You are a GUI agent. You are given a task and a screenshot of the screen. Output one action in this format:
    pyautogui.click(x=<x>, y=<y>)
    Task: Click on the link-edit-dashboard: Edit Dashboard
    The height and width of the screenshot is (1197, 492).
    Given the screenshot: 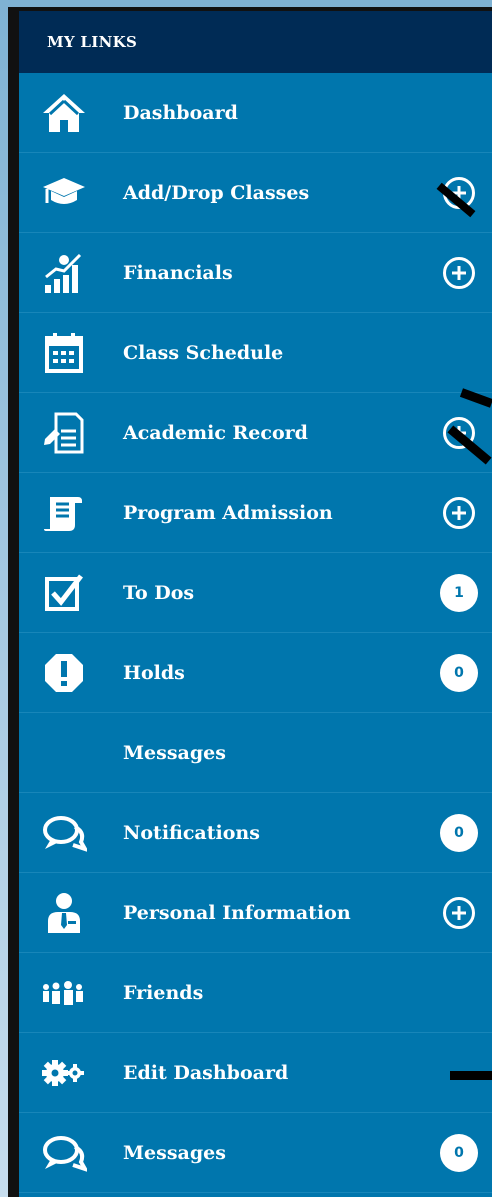 What is the action you would take?
    pyautogui.click(x=255, y=1073)
    